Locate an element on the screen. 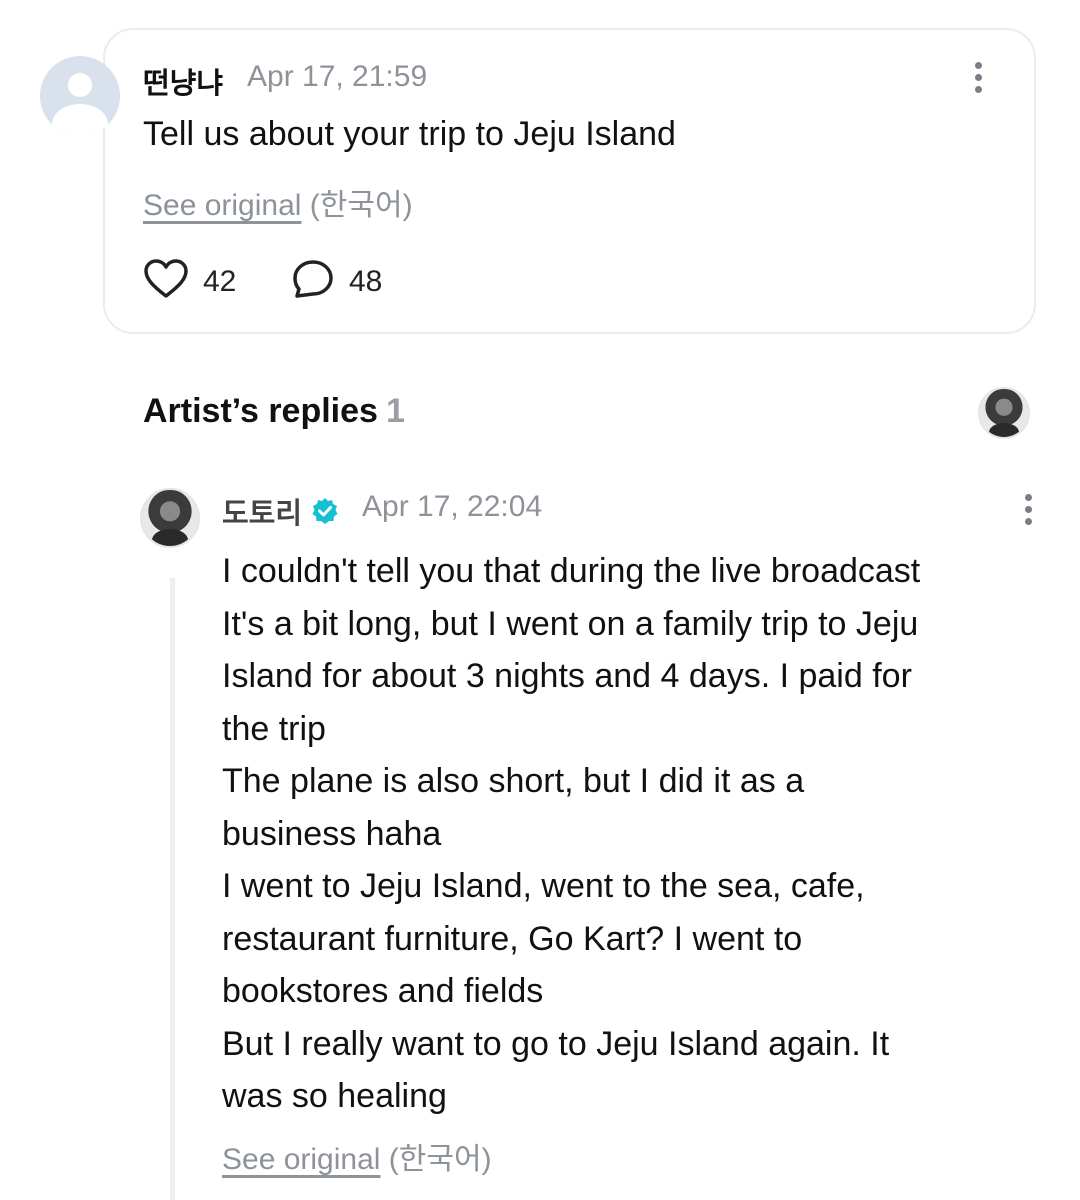  thread-line is located at coordinates (172, 889).